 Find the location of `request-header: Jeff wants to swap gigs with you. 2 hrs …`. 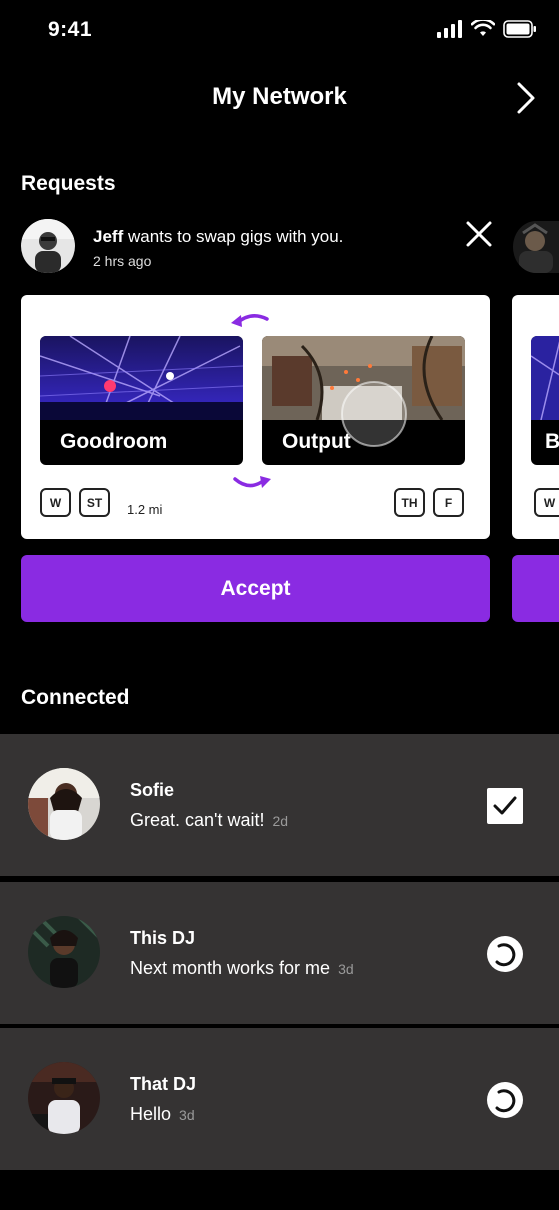

request-header: Jeff wants to swap gigs with you. 2 hrs … is located at coordinates (290, 247).